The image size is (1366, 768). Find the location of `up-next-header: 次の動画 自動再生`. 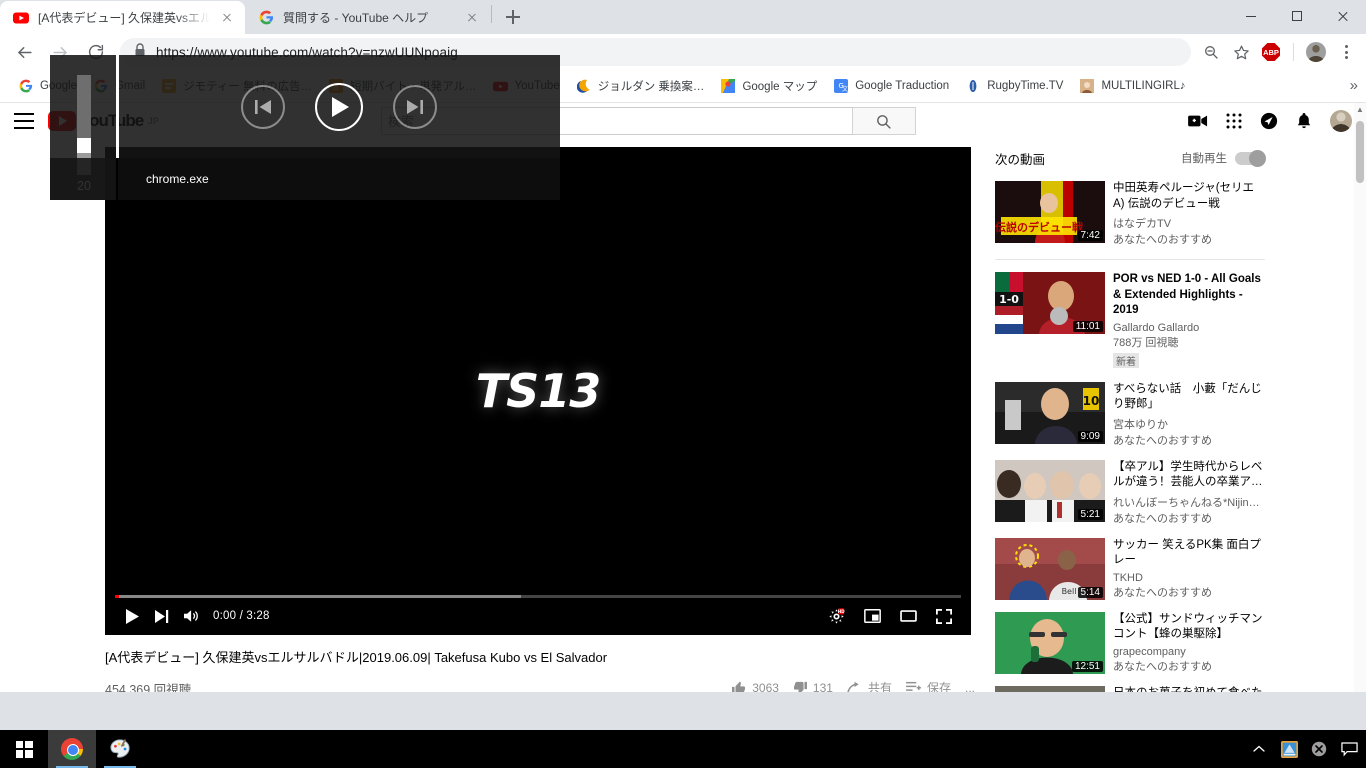

up-next-header: 次の動画 自動再生 is located at coordinates (1130, 158).